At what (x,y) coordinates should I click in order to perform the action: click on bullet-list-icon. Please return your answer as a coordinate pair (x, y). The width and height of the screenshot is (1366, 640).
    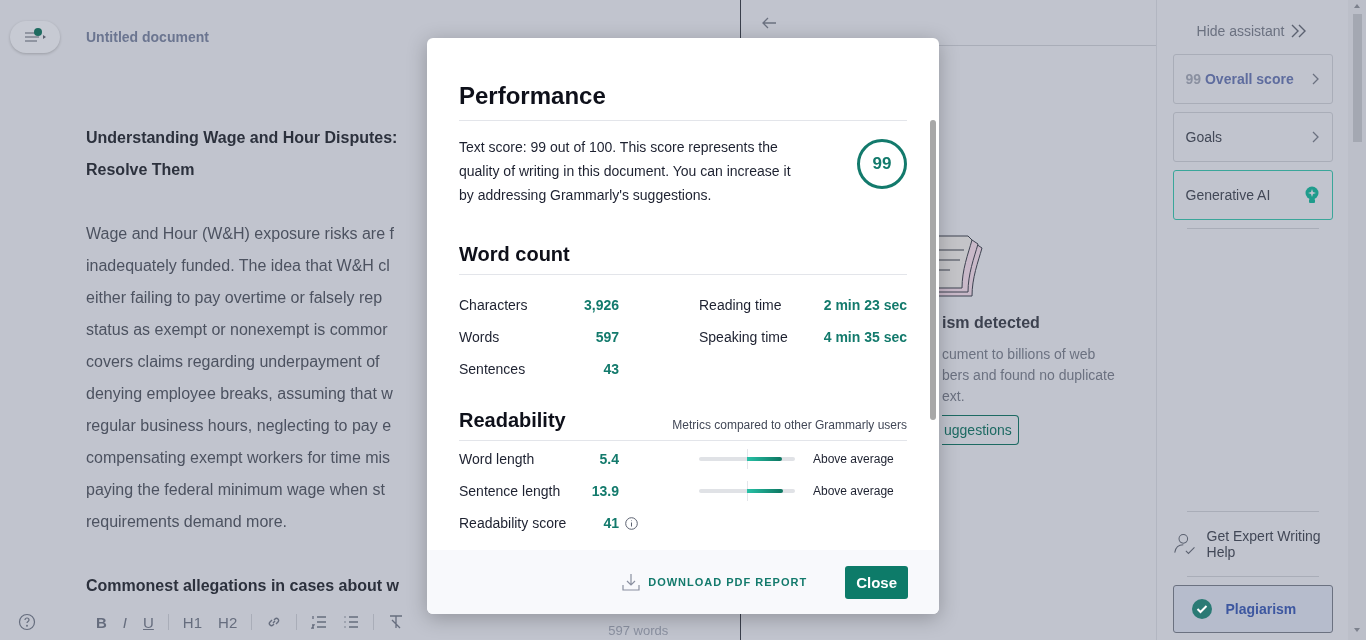
    Looking at the image, I should click on (351, 622).